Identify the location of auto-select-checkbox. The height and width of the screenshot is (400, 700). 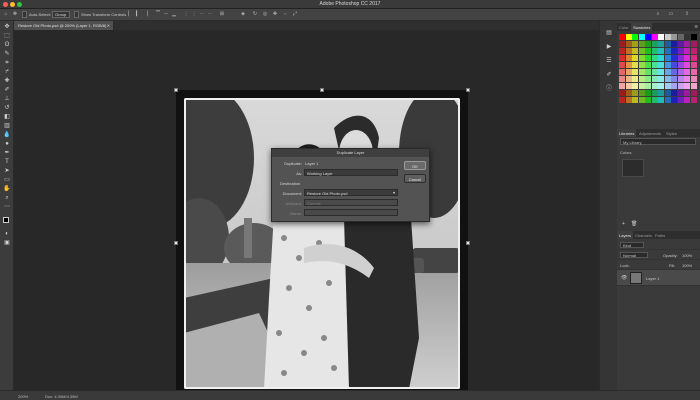
(24, 14).